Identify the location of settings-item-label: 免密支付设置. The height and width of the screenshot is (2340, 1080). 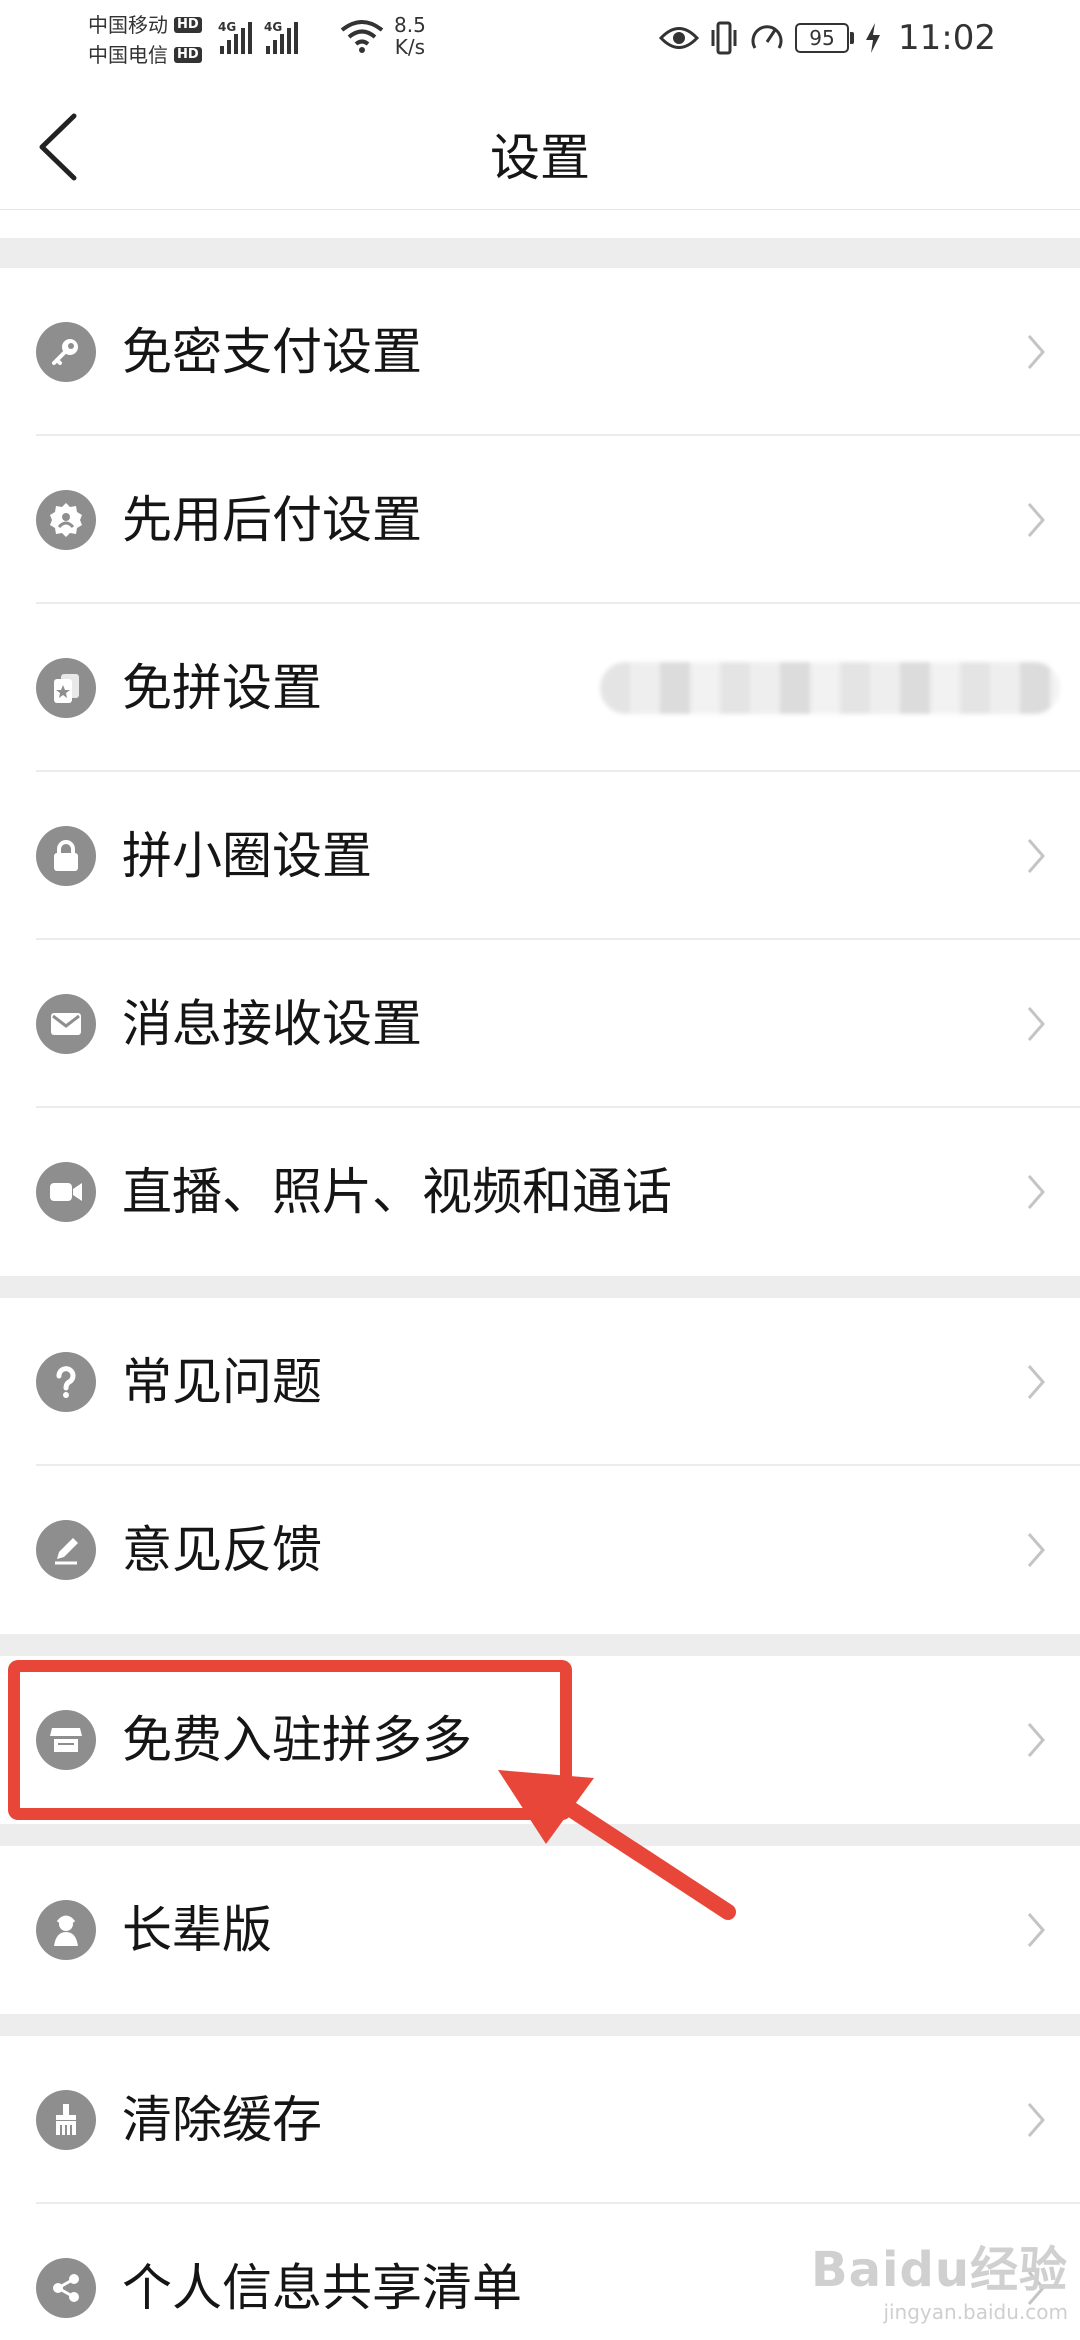
(272, 352).